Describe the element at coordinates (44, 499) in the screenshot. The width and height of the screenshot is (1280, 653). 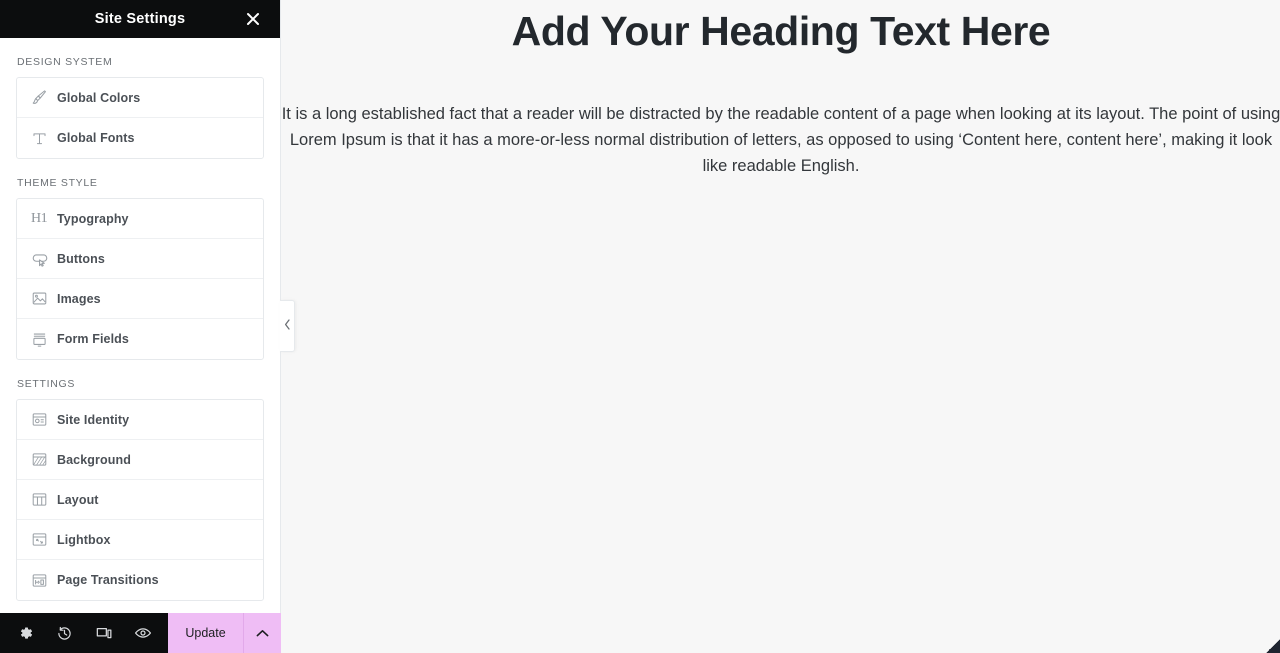
I see `layout-icon` at that location.